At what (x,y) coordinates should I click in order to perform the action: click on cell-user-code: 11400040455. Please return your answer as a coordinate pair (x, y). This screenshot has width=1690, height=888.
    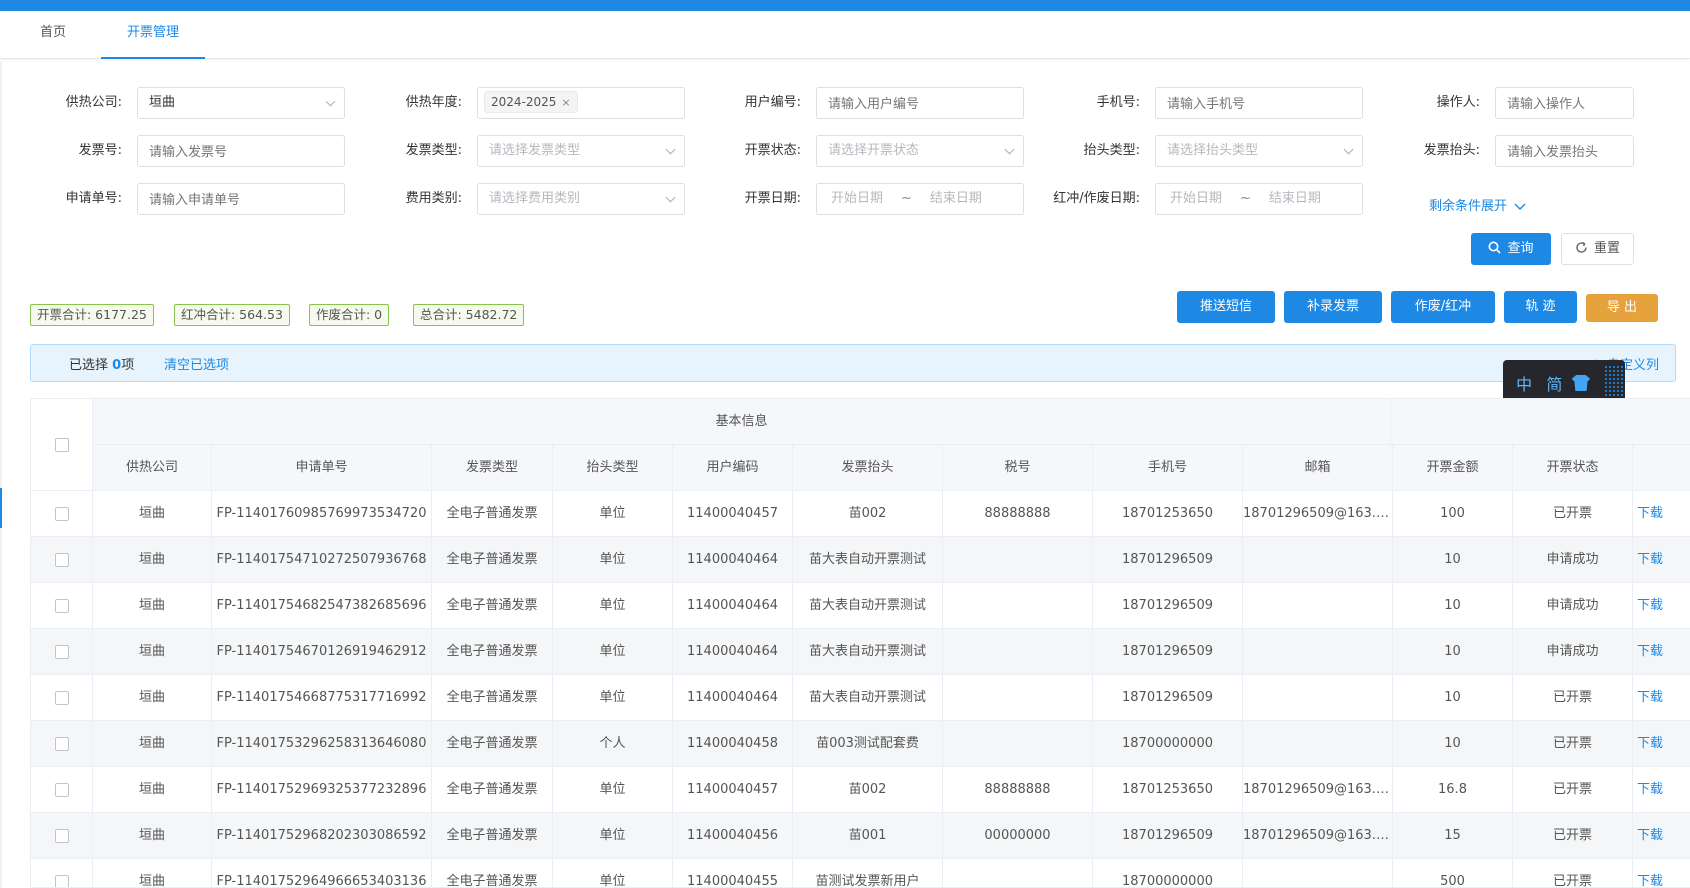
    Looking at the image, I should click on (733, 873).